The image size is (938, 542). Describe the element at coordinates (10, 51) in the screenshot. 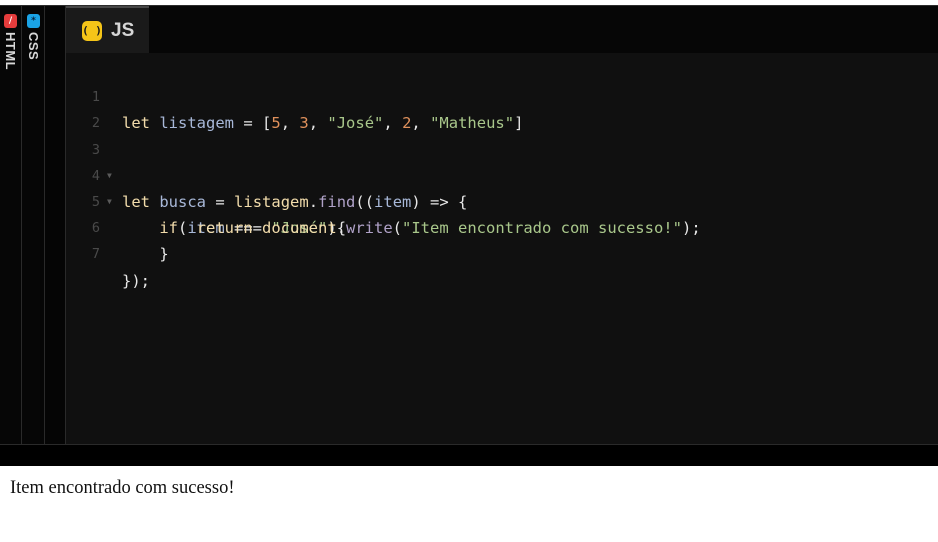

I see `tab-html-label: HTML` at that location.